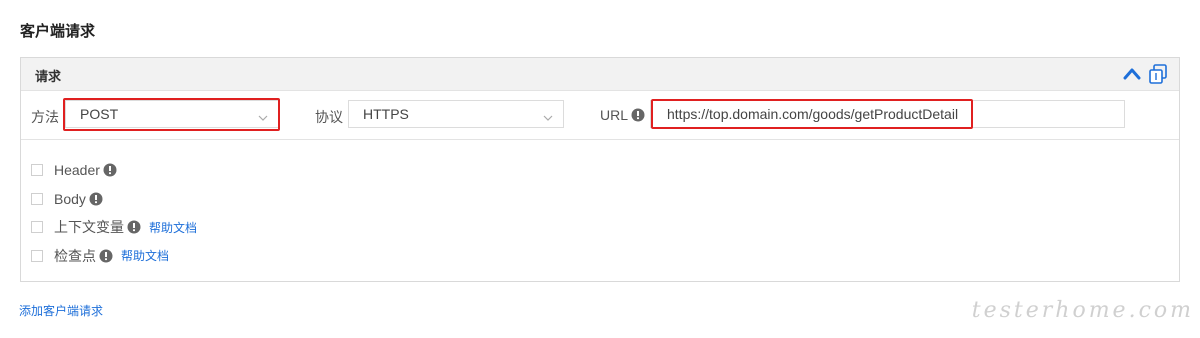 This screenshot has width=1200, height=338. Describe the element at coordinates (114, 199) in the screenshot. I see `option-body: Body` at that location.